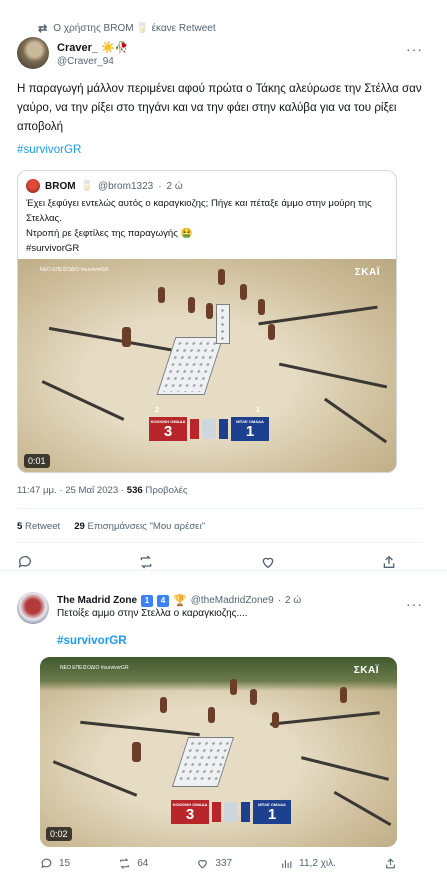  I want to click on score: 3, so click(190, 814).